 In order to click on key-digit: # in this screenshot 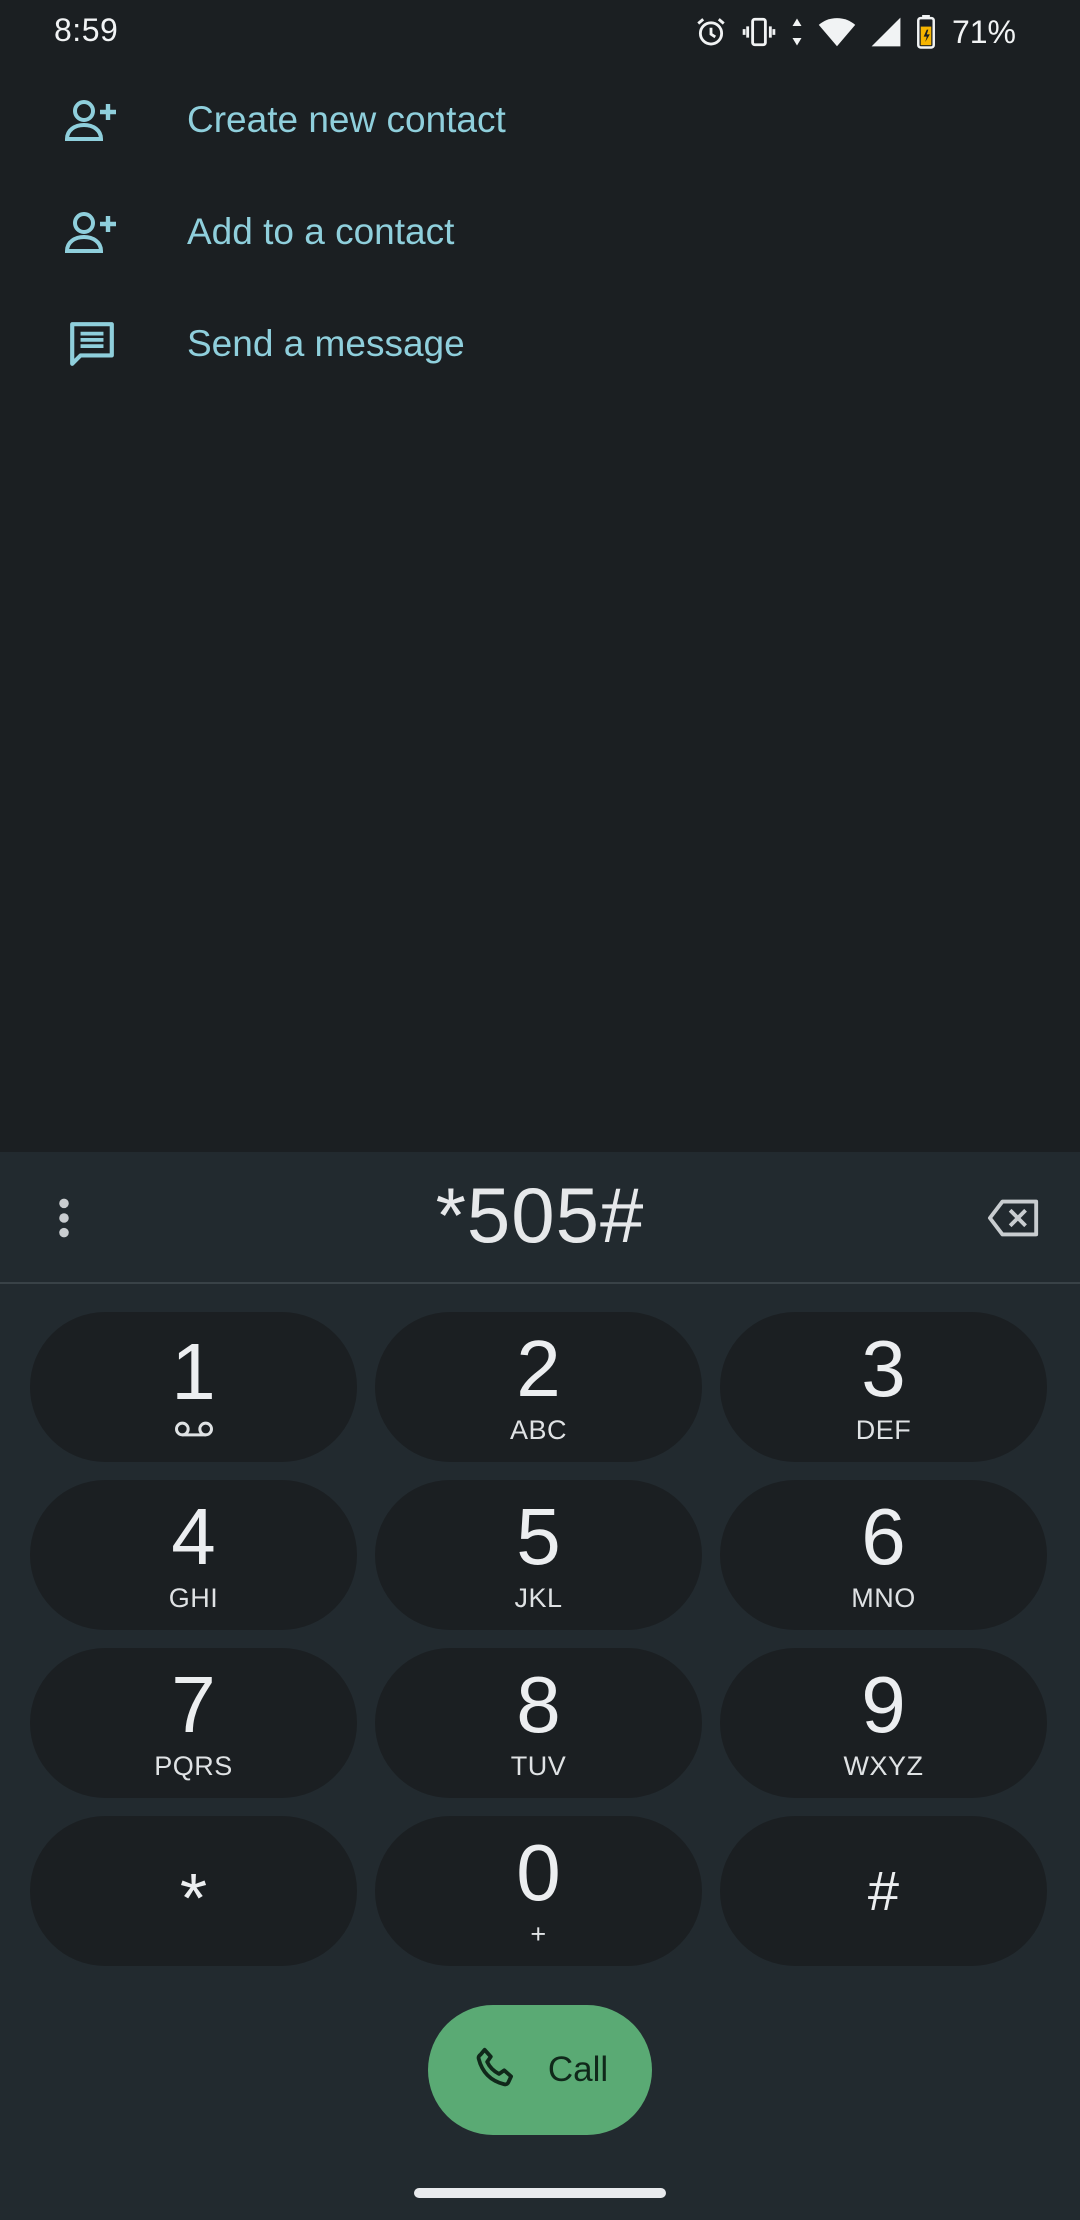, I will do `click(883, 1890)`.